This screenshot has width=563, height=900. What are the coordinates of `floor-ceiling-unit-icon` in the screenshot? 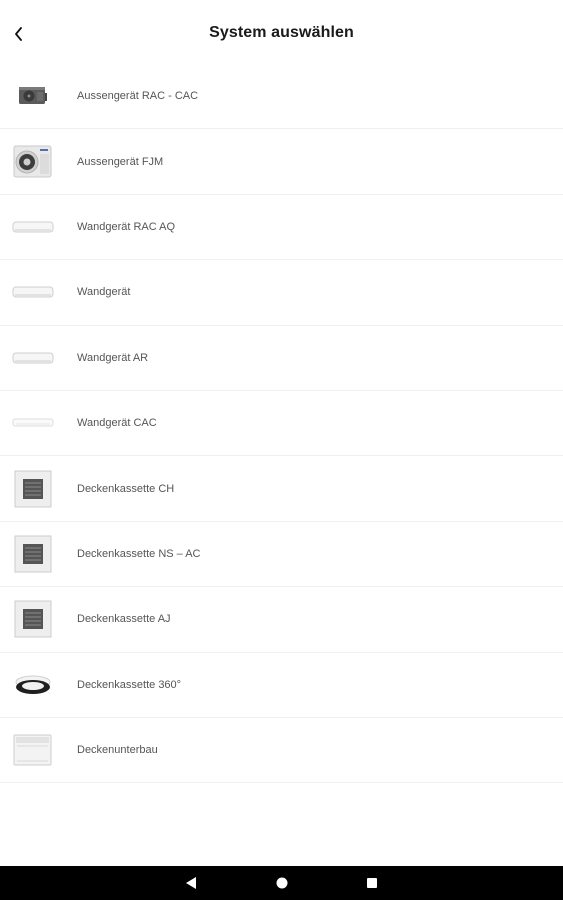 It's located at (33, 750).